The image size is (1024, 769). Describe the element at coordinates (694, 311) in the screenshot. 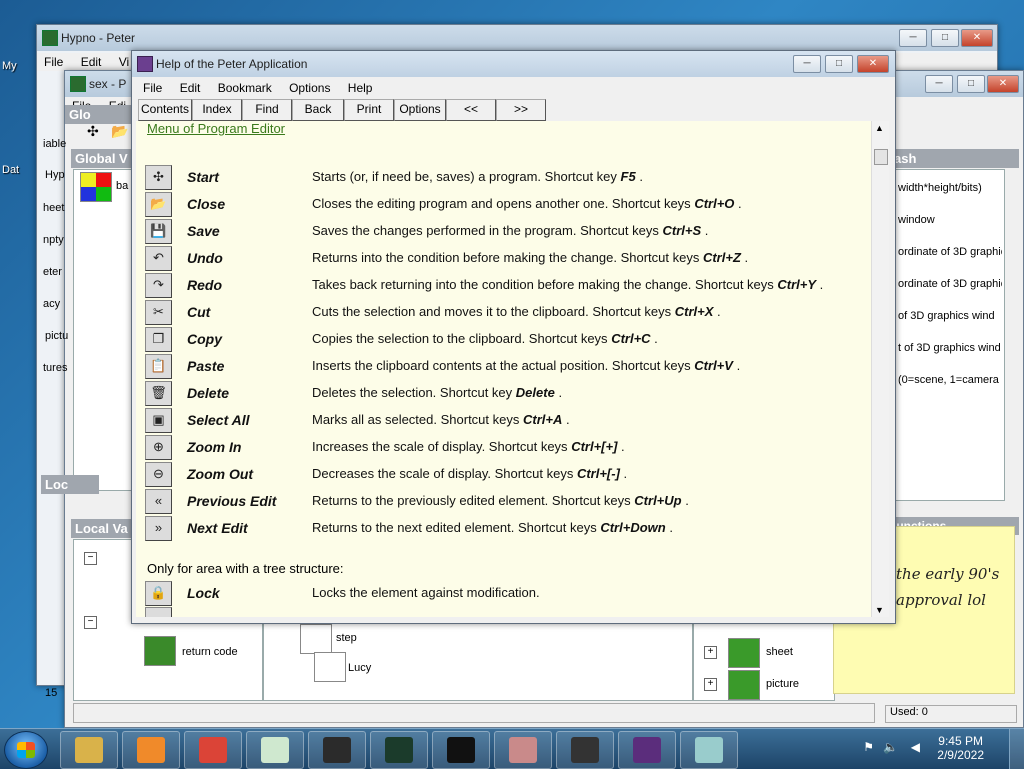

I see `shortcut-key: Ctrl+X` at that location.